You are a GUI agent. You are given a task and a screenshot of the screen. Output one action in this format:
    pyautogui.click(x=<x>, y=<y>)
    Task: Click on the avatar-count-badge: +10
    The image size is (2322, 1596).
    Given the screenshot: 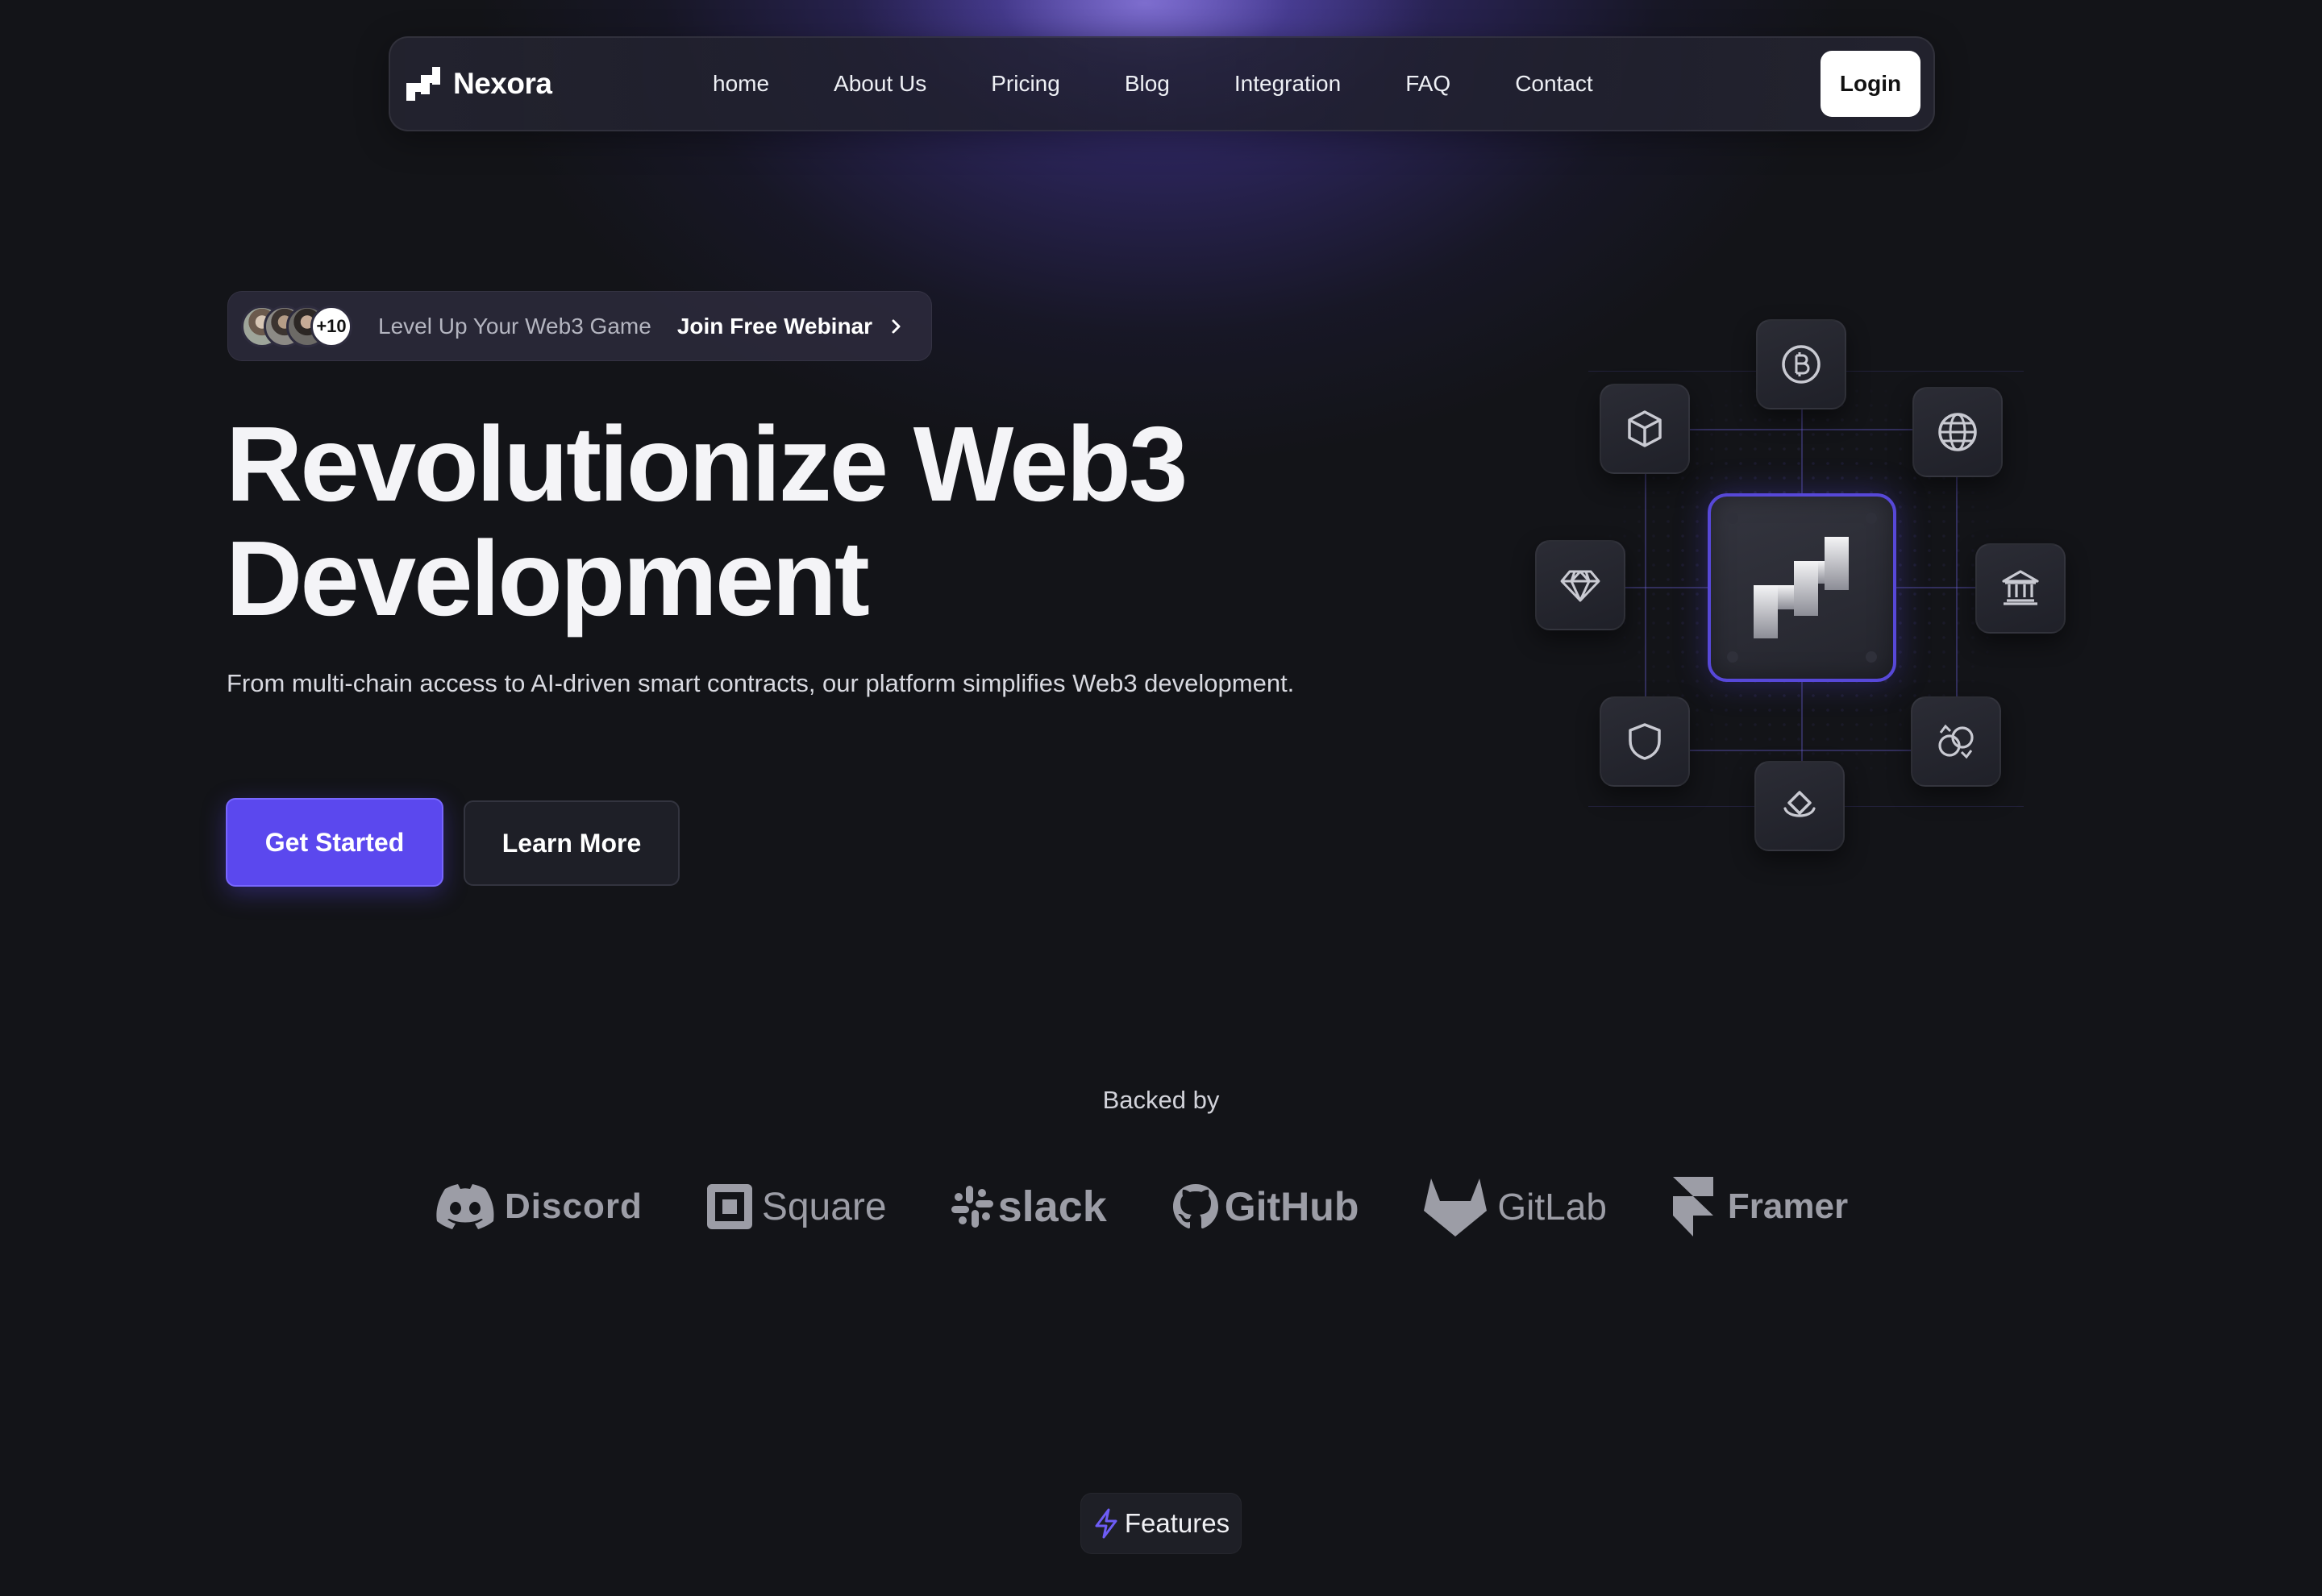 What is the action you would take?
    pyautogui.click(x=331, y=326)
    